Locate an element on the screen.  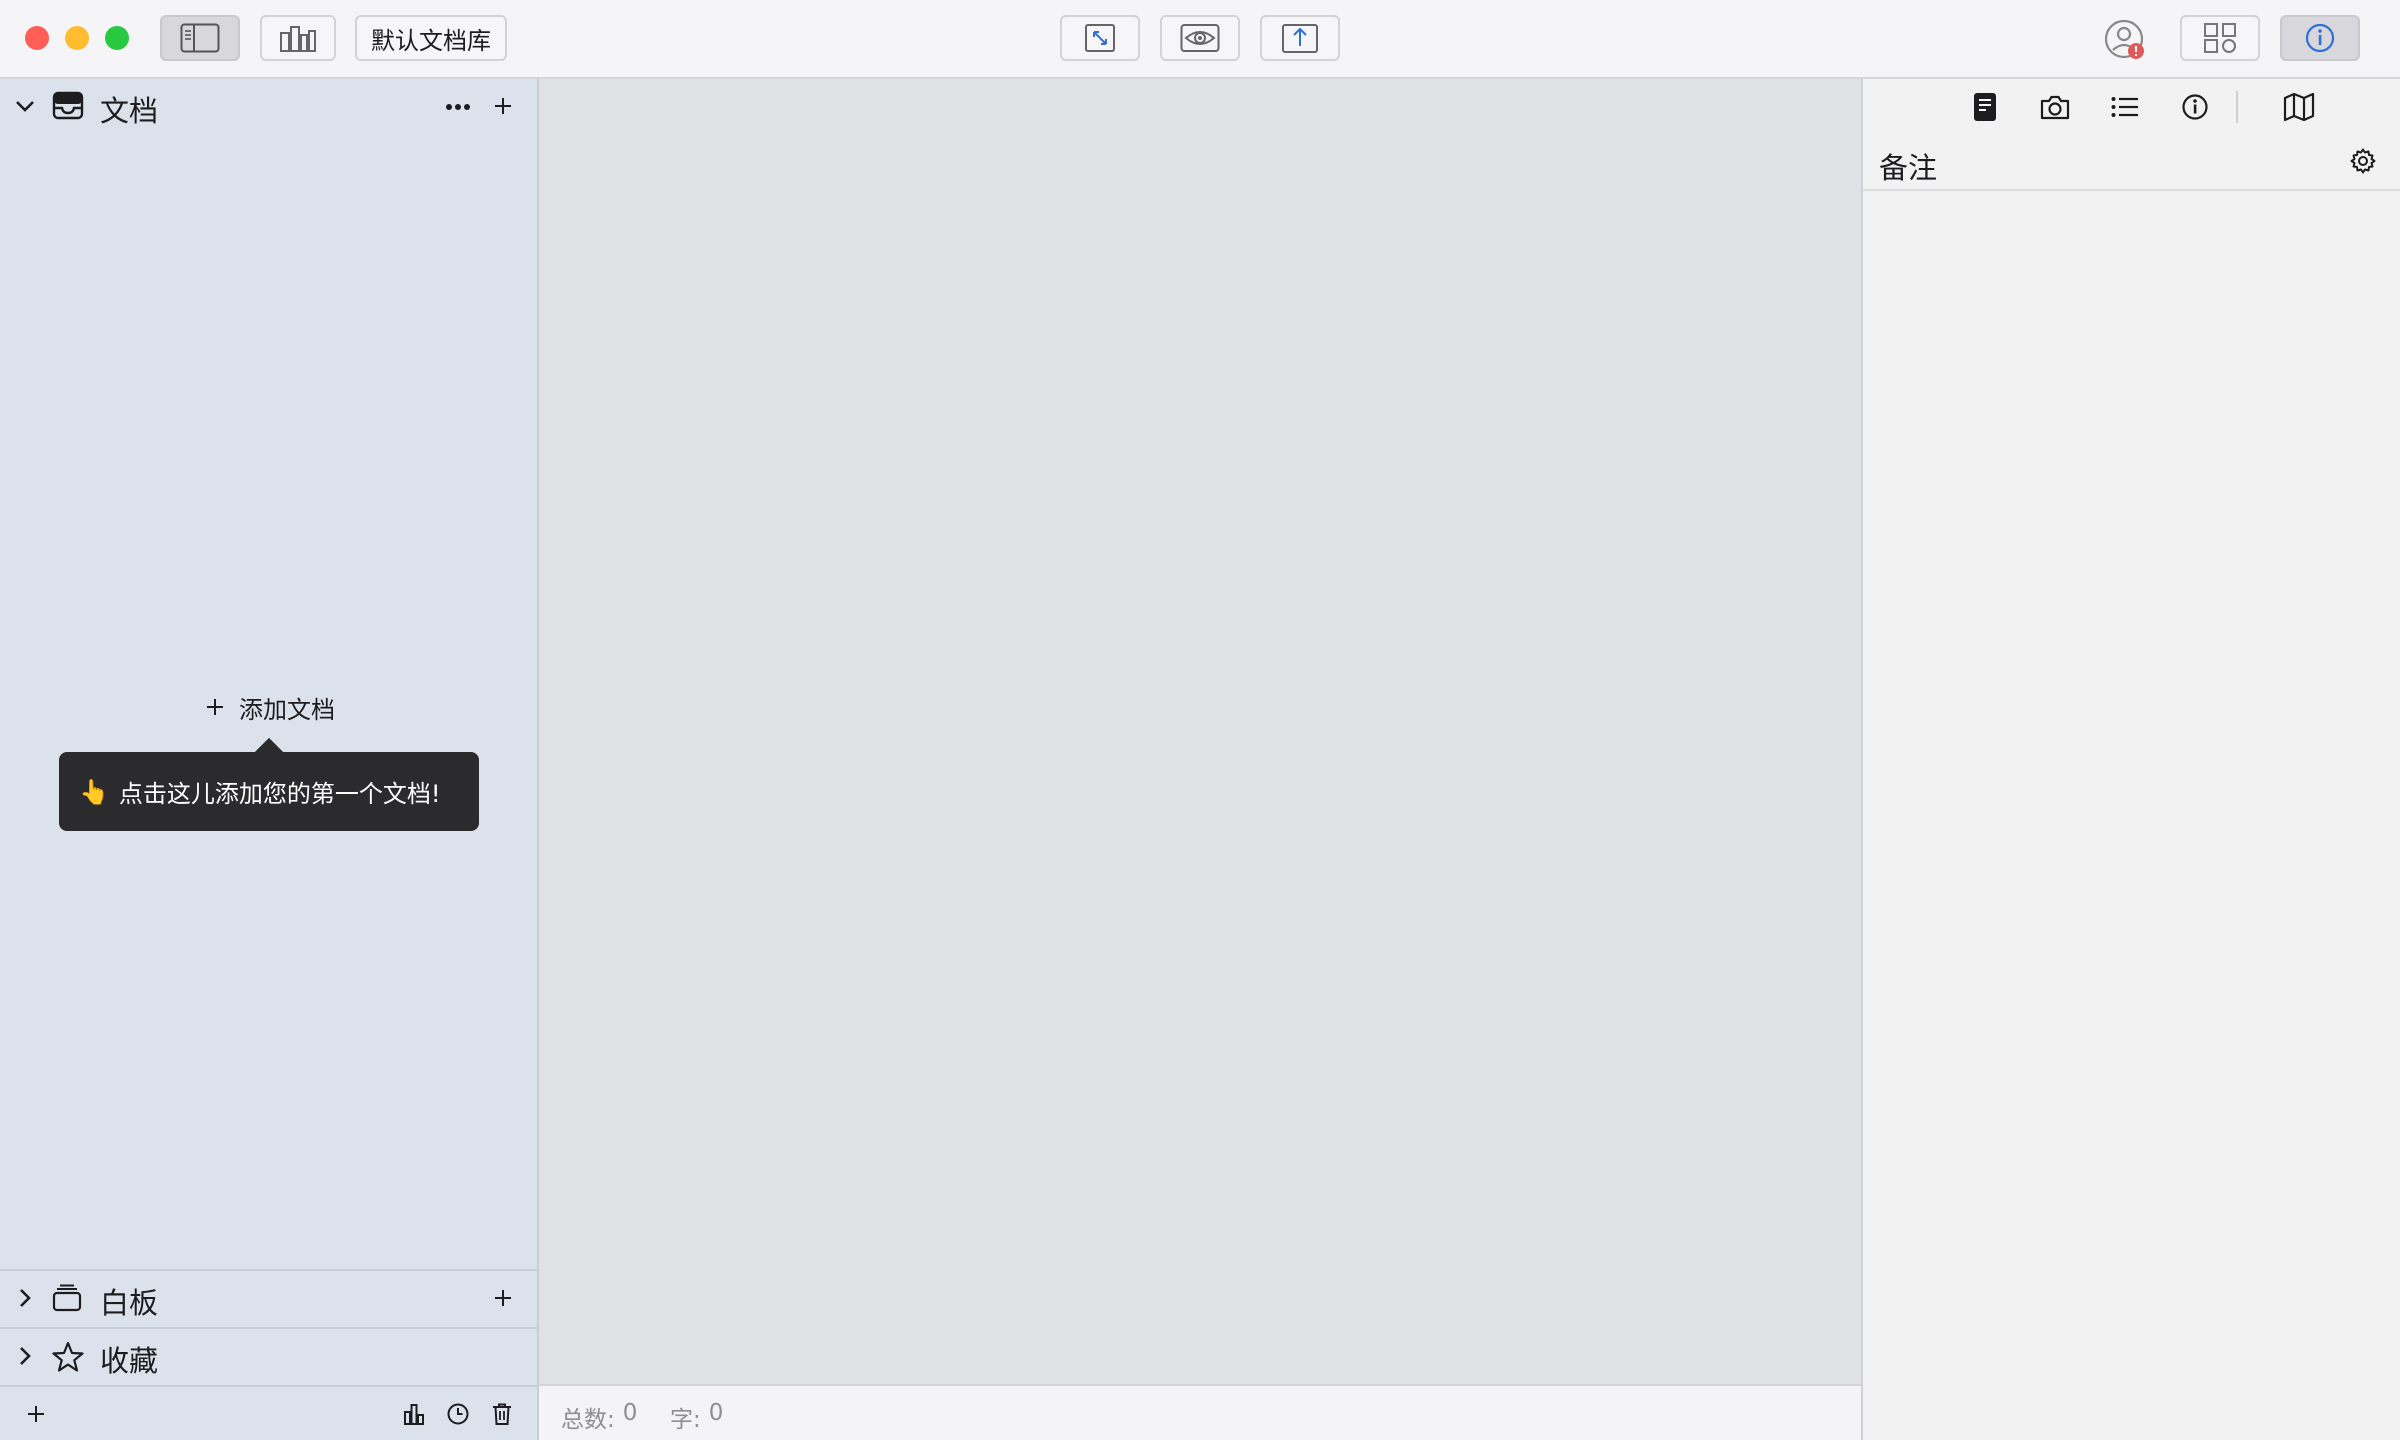
documents-add-button is located at coordinates (503, 106).